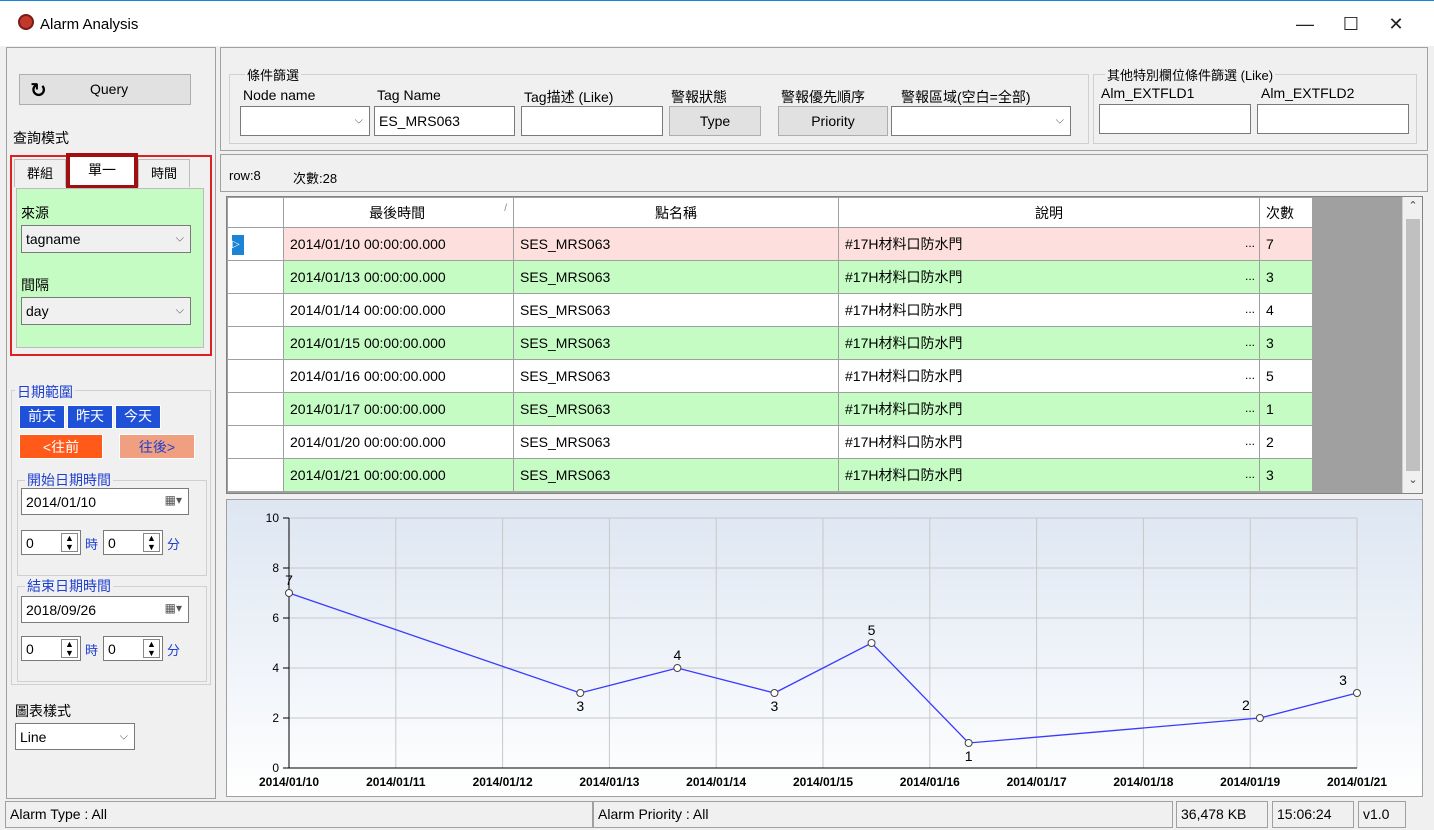 This screenshot has height=830, width=1434. What do you see at coordinates (51, 542) in the screenshot?
I see `start-hour-stepper: 0 ▲ ▼` at bounding box center [51, 542].